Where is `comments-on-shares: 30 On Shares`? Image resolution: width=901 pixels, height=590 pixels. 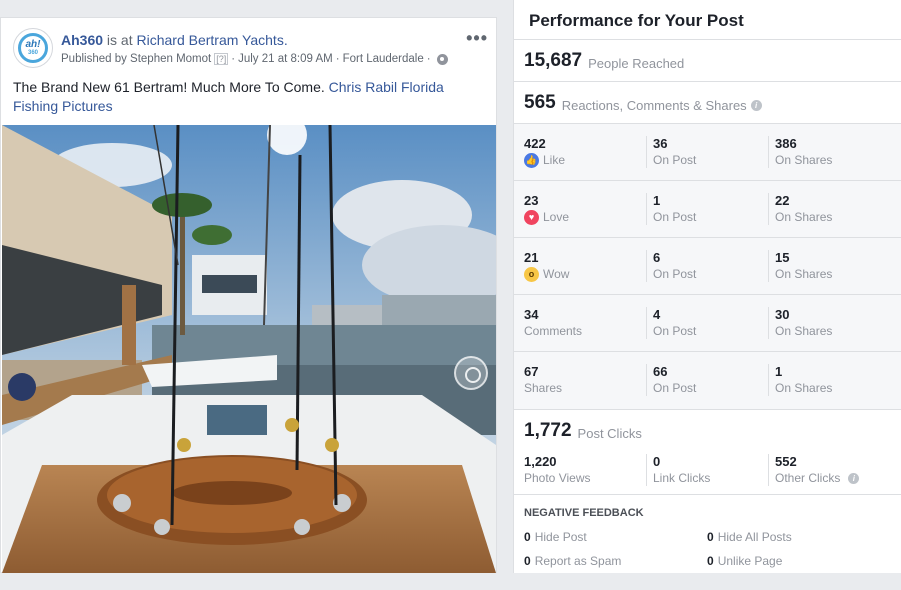 comments-on-shares: 30 On Shares is located at coordinates (800, 323).